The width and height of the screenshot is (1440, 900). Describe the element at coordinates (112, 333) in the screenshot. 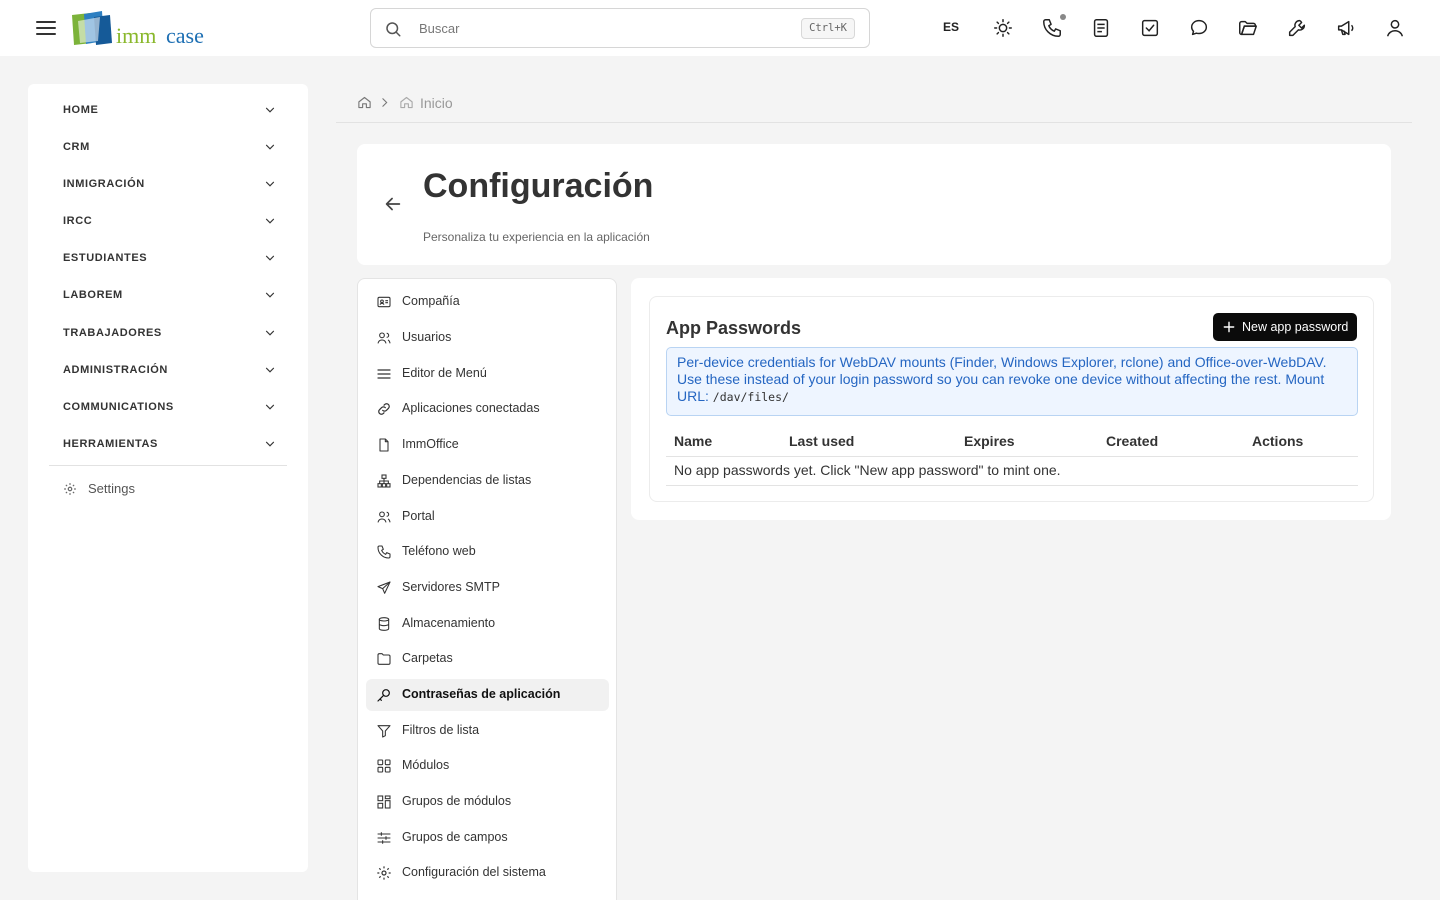

I see `nav-item-label: TRABAJADORES` at that location.